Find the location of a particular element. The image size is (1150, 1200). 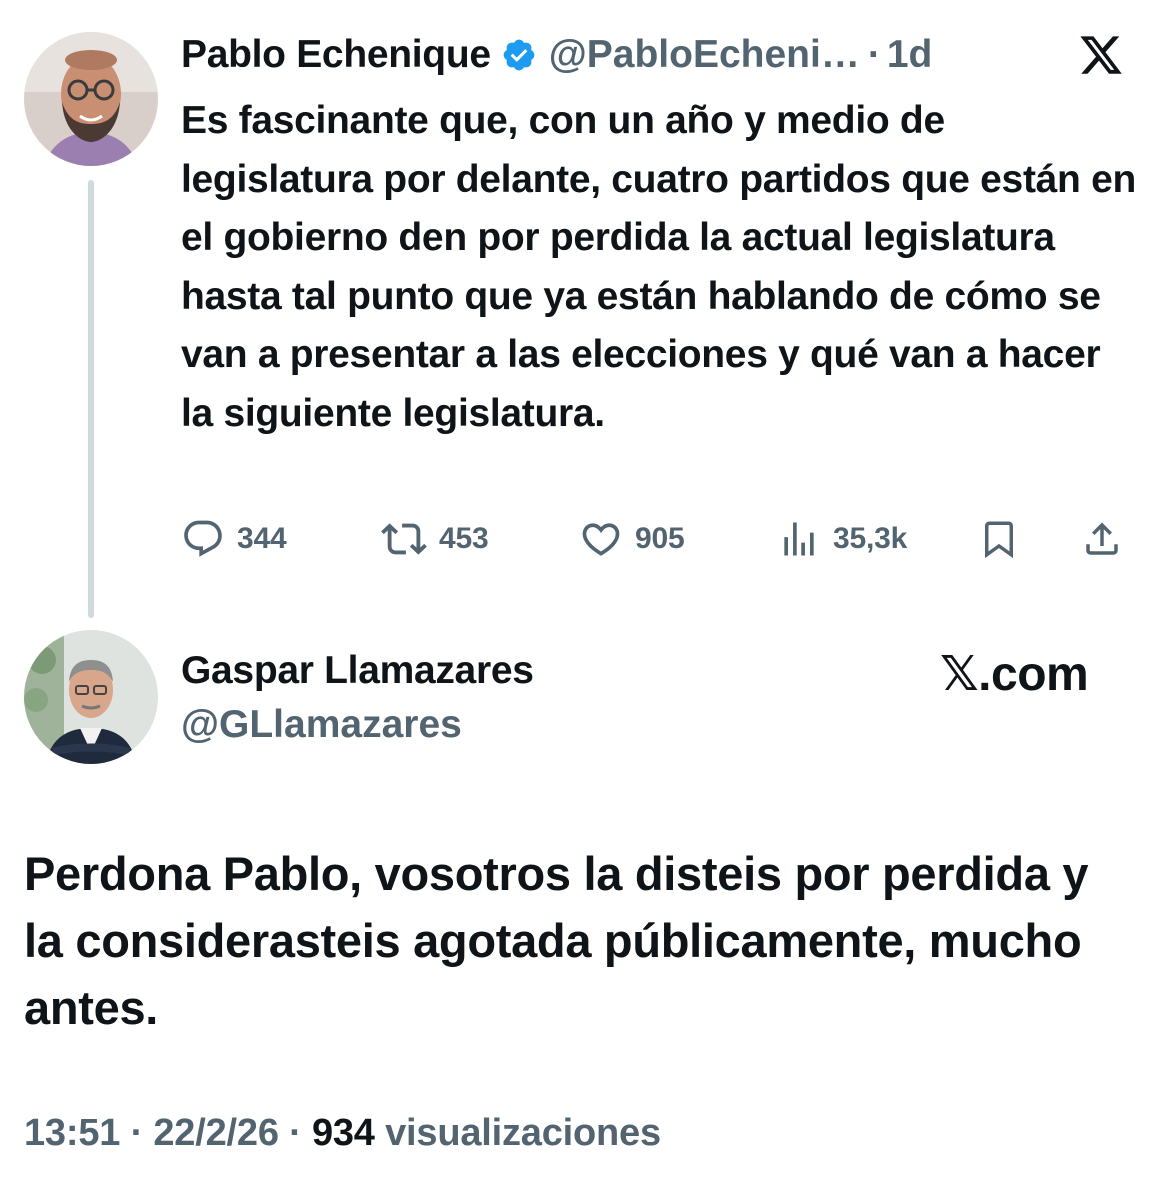

tweet-time-ago: 1d is located at coordinates (910, 55).